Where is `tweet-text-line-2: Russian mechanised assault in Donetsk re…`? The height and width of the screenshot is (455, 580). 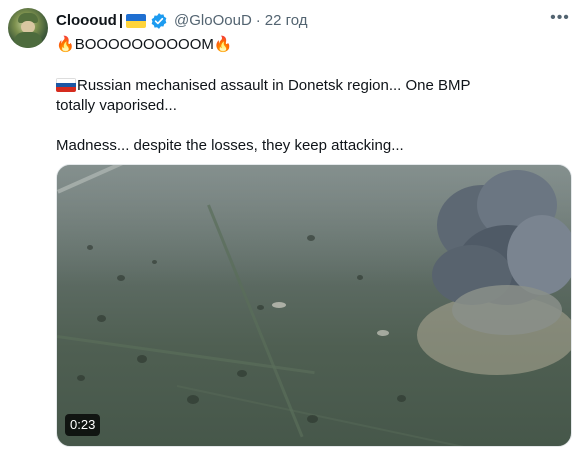
tweet-text-line-2: Russian mechanised assault in Donetsk re… is located at coordinates (276, 96).